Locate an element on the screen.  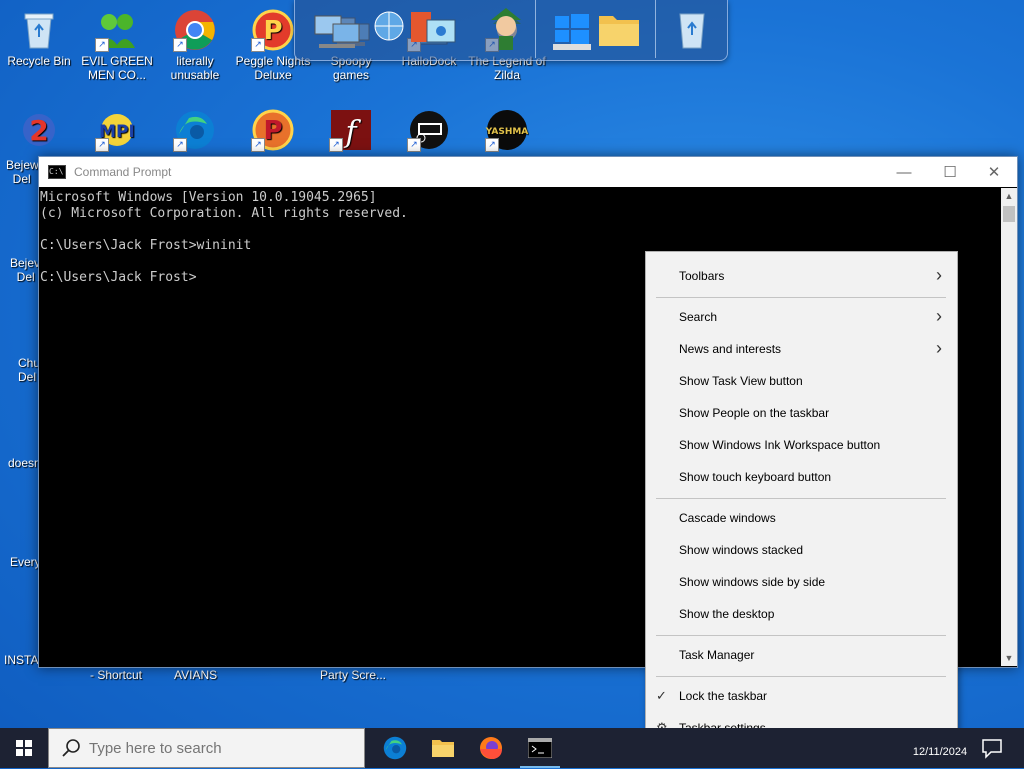
peggle-icon: P ↗ is located at coordinates (273, 130).